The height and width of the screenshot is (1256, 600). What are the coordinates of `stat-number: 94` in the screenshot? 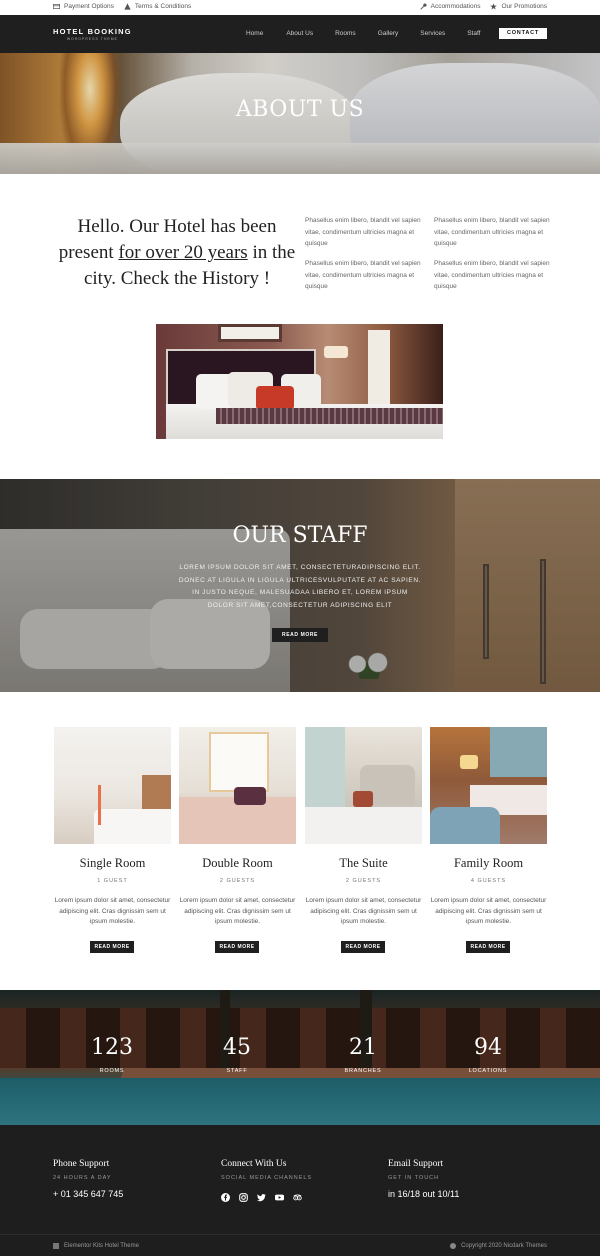 It's located at (488, 1047).